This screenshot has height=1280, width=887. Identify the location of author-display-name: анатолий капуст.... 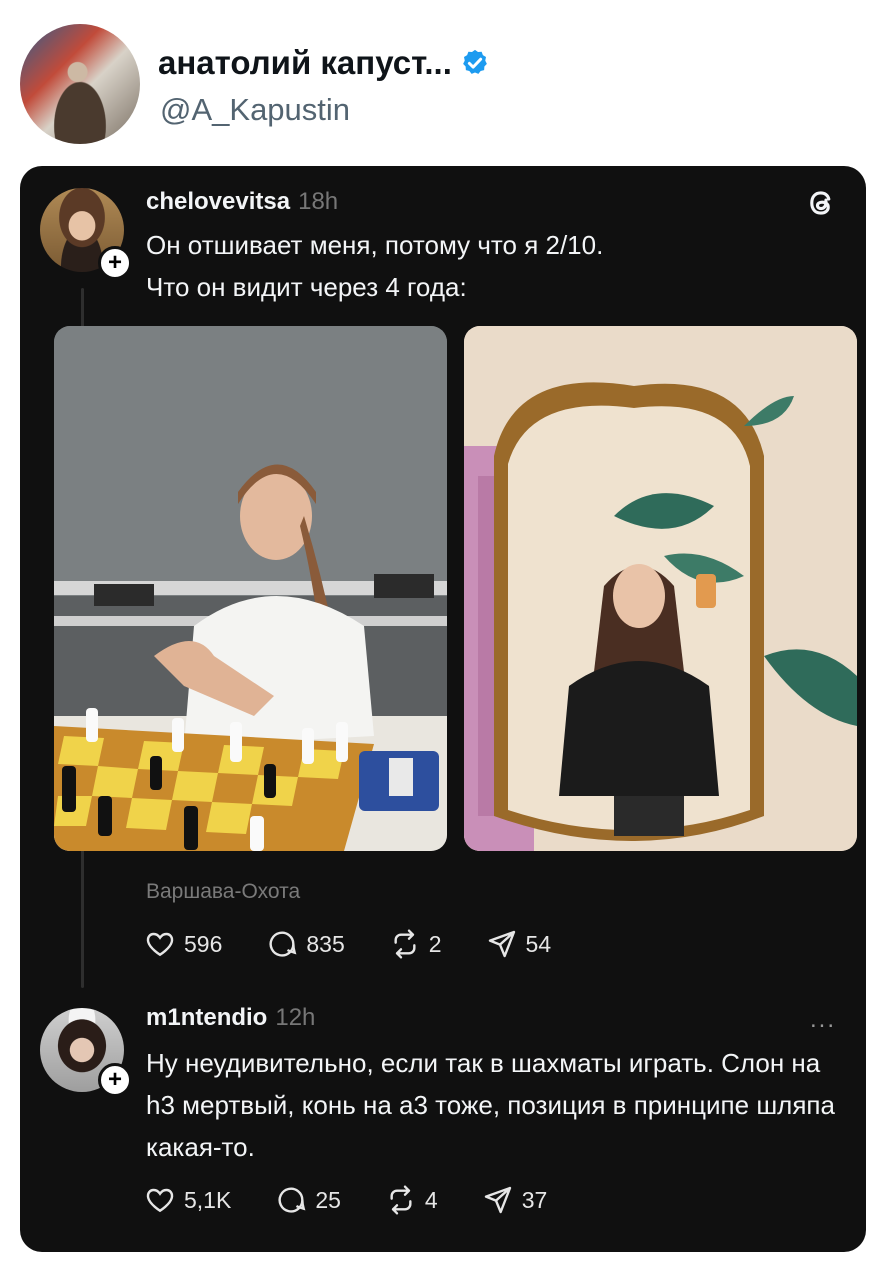
(305, 63).